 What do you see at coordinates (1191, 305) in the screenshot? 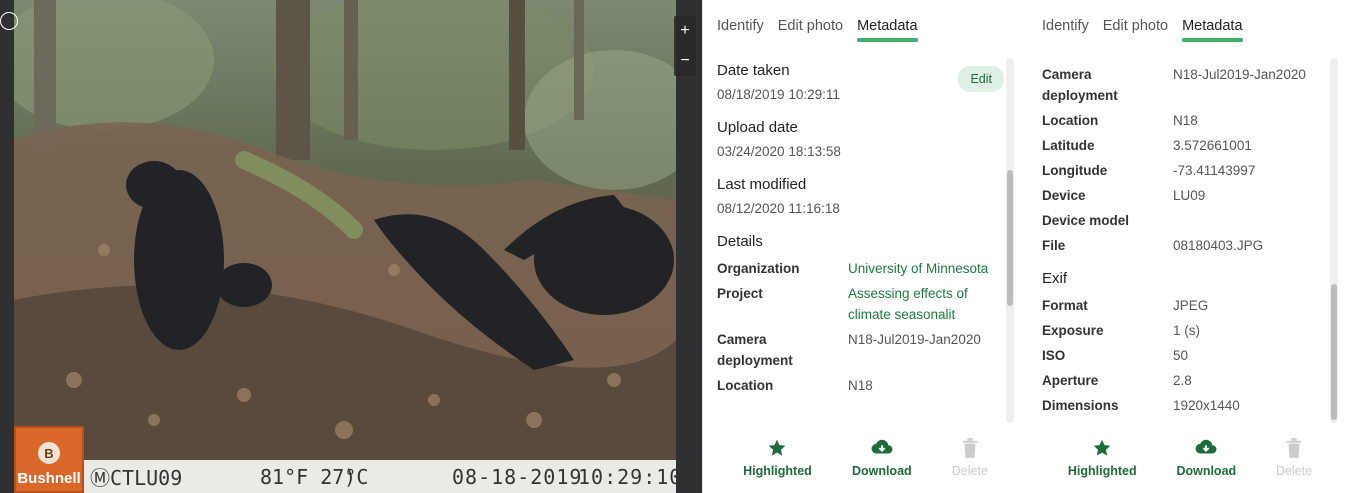
I see `format-value: JPEG` at bounding box center [1191, 305].